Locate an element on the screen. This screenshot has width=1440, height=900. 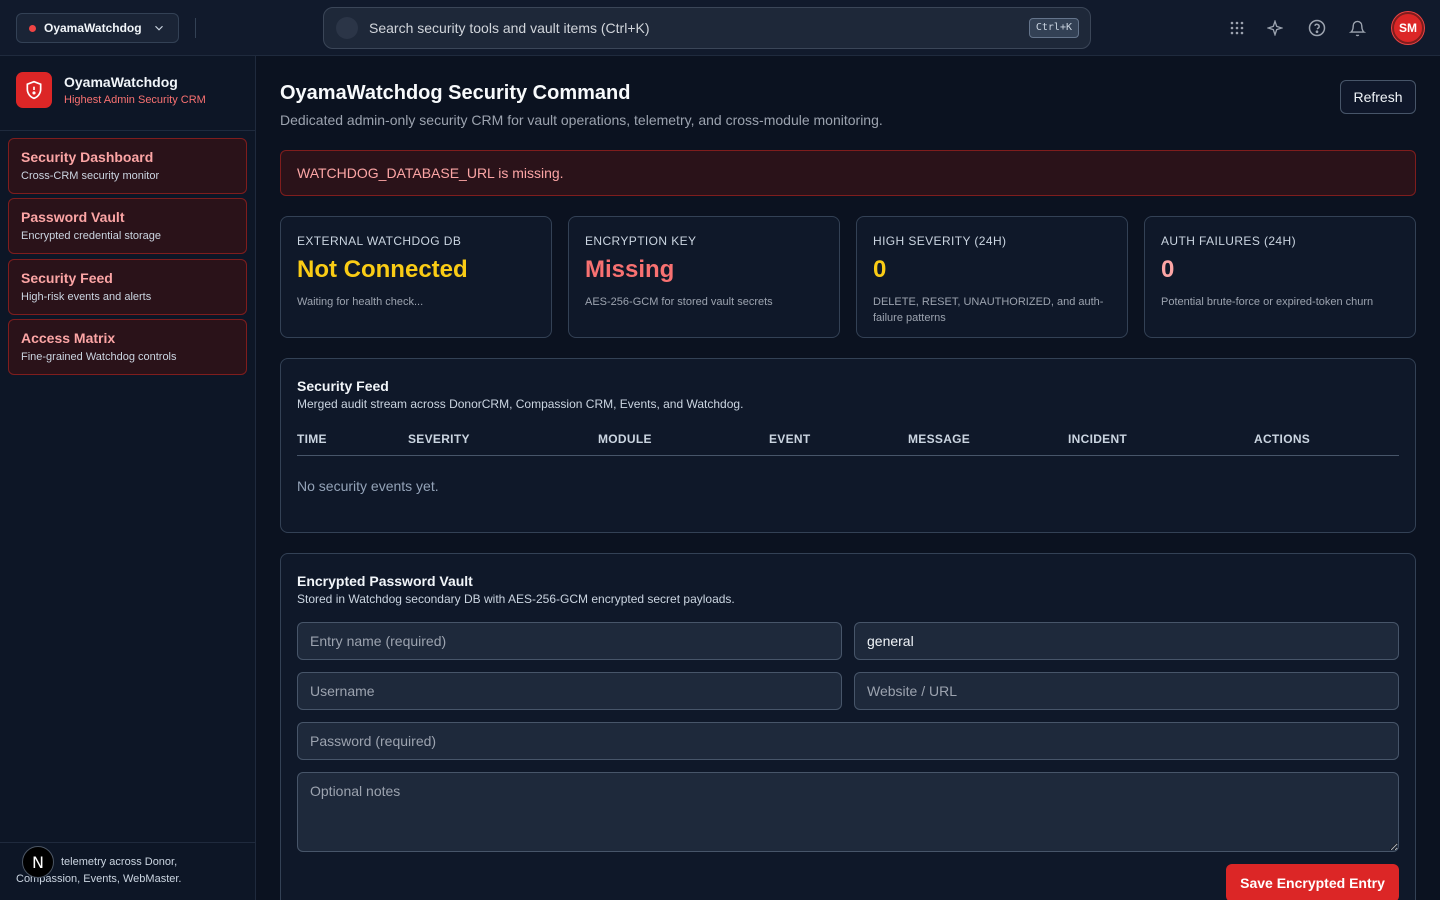
column-header-actions: ACTIONS is located at coordinates (1282, 439).